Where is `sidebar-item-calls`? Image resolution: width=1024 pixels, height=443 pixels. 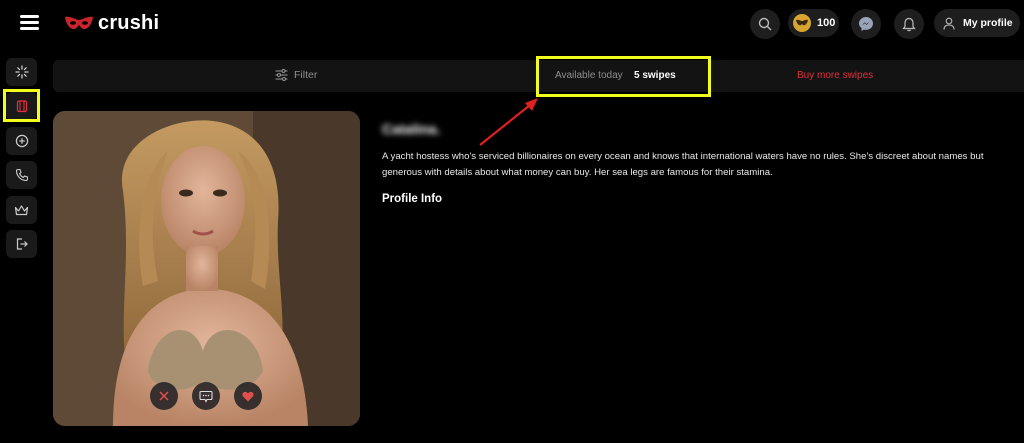 sidebar-item-calls is located at coordinates (21, 175).